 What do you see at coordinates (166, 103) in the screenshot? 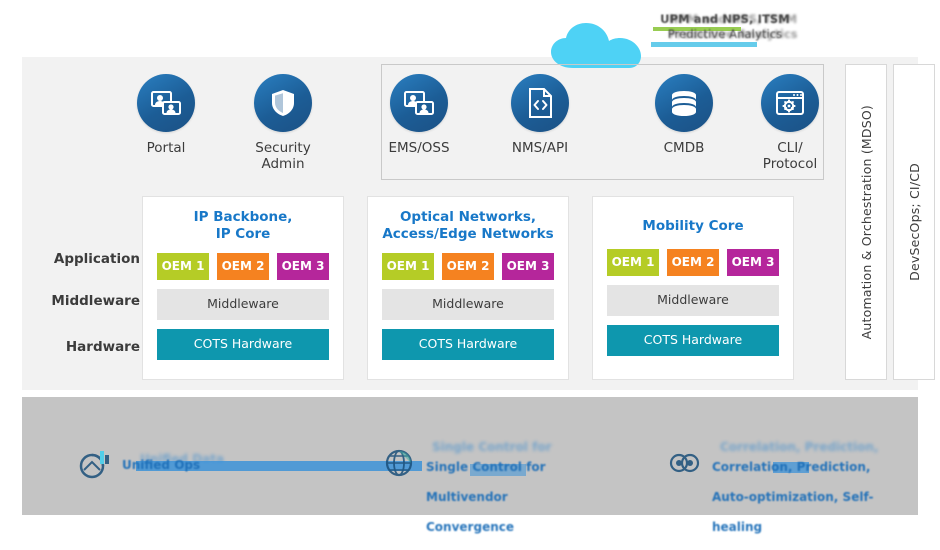
I see `portal-screen-user-icon` at bounding box center [166, 103].